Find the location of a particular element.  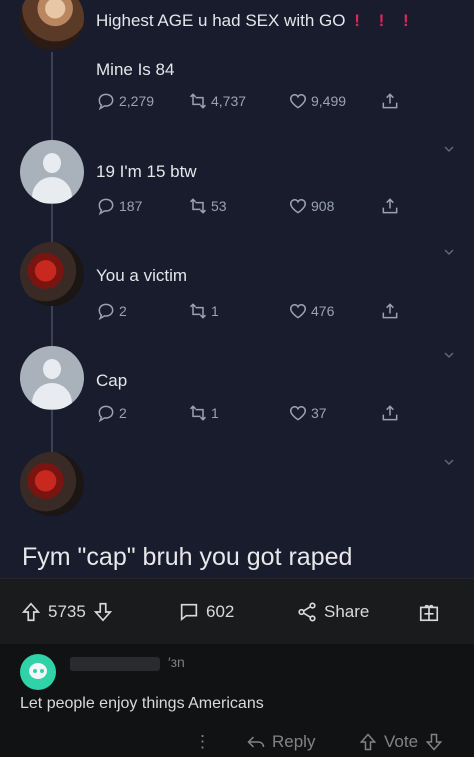

reply-button: Reply is located at coordinates (280, 742).